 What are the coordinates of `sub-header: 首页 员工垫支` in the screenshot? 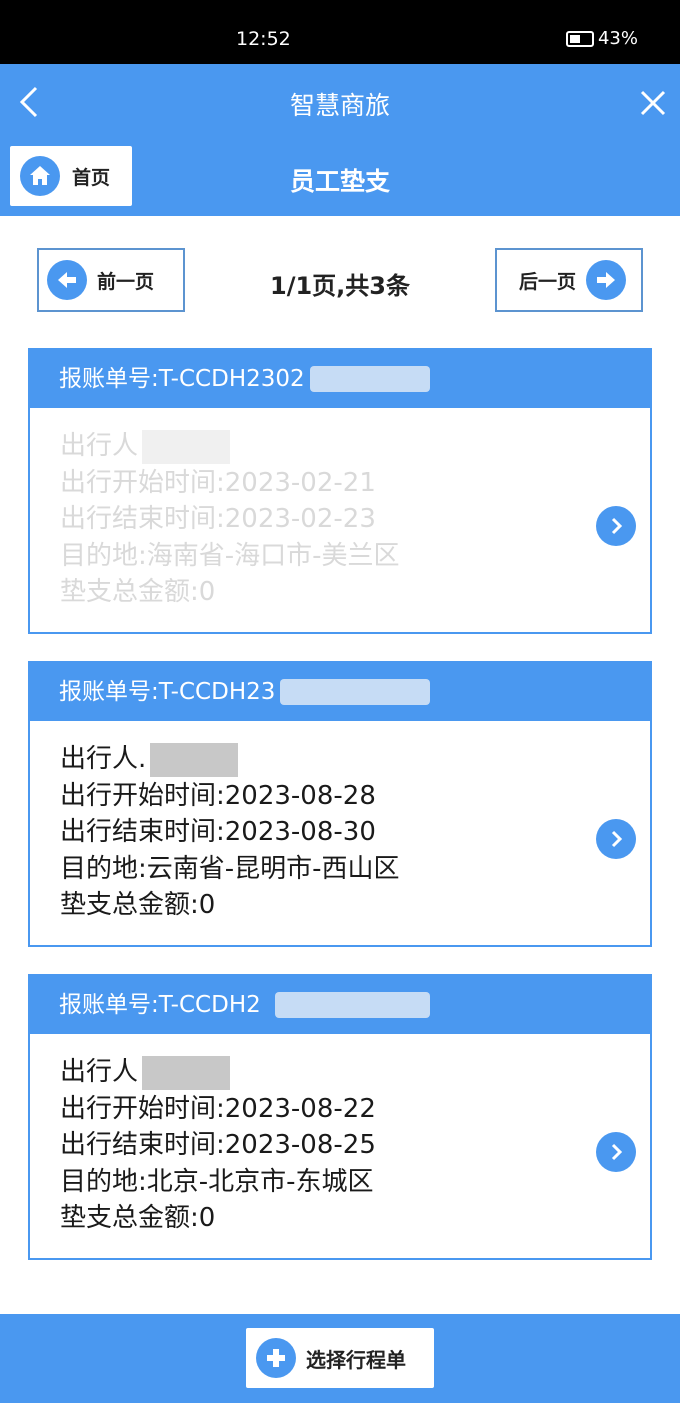 It's located at (340, 180).